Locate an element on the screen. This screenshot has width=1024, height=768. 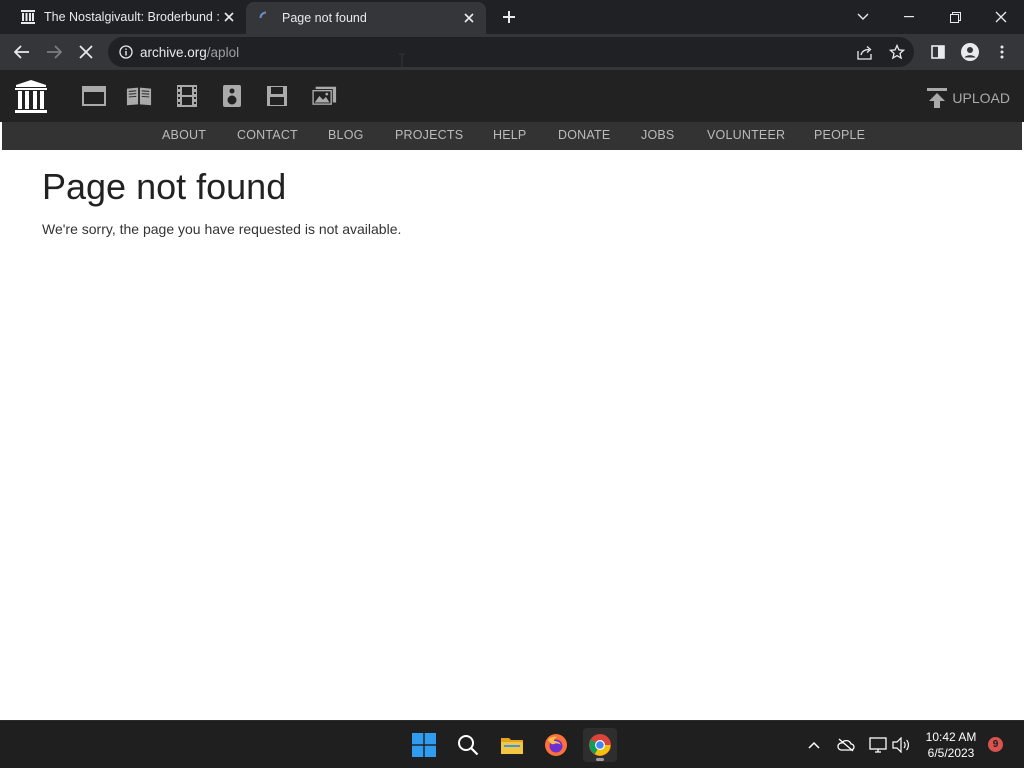
search-icon is located at coordinates (468, 745).